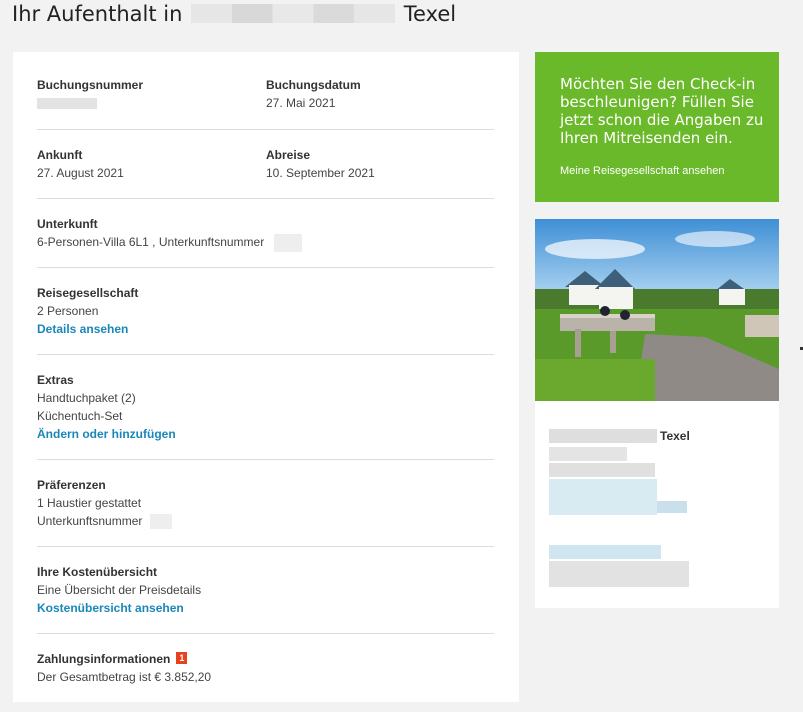 This screenshot has height=712, width=803. I want to click on payment-value: Der Gesamtbetrag ist € 3.852,20, so click(124, 677).